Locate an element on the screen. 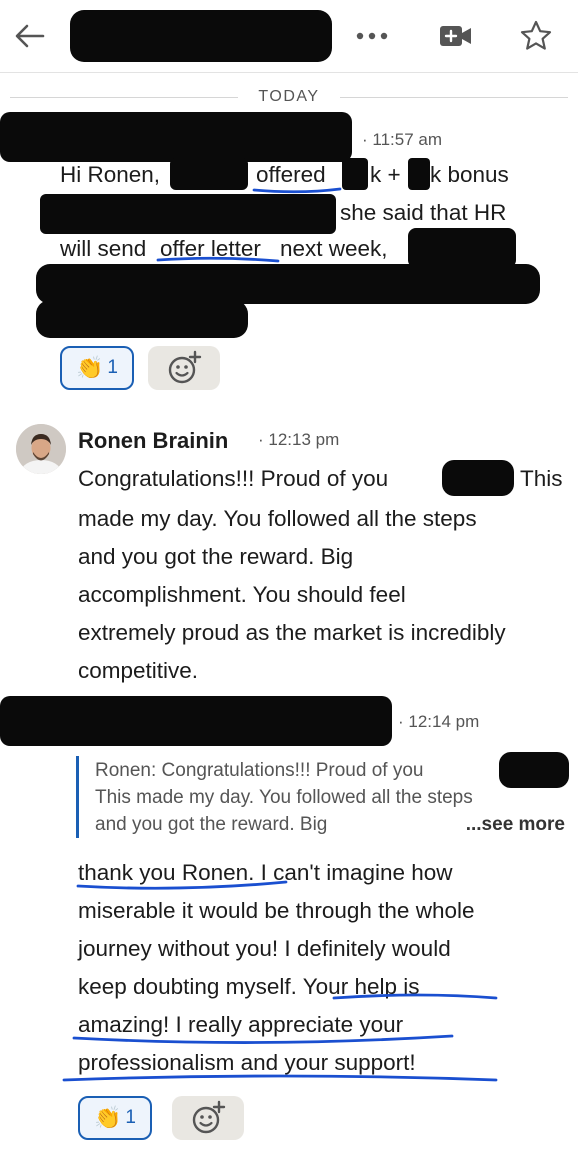 The height and width of the screenshot is (1160, 578). conversation-header is located at coordinates (289, 36).